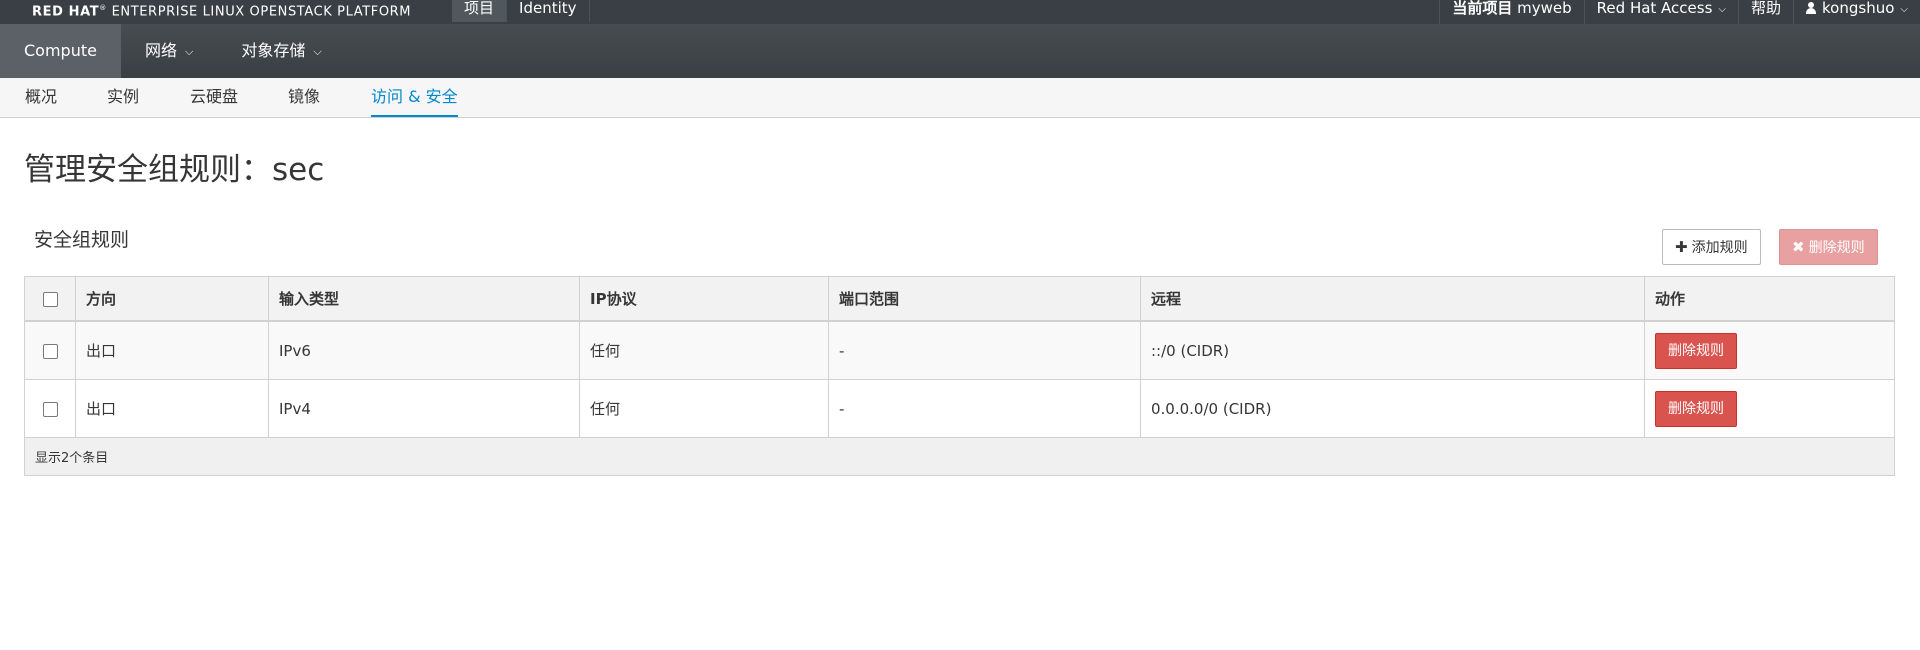 This screenshot has width=1920, height=650. Describe the element at coordinates (414, 97) in the screenshot. I see `subtab-access-security: 访问 & 安全` at that location.